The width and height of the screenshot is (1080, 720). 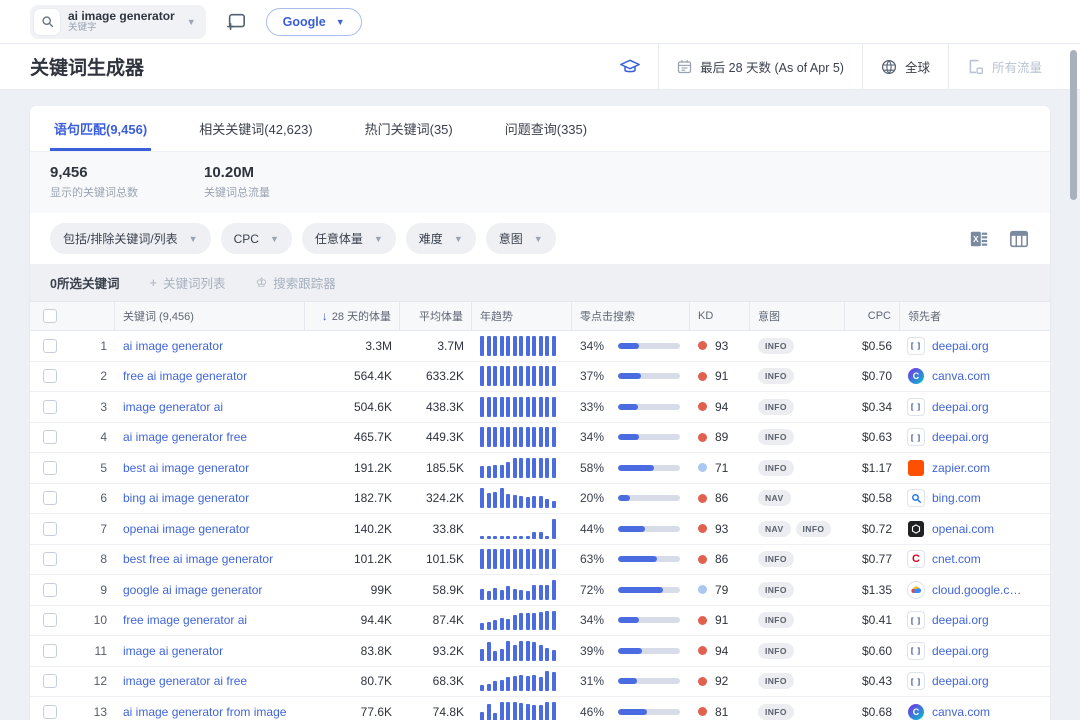 I want to click on manage-columns-icon, so click(x=1019, y=239).